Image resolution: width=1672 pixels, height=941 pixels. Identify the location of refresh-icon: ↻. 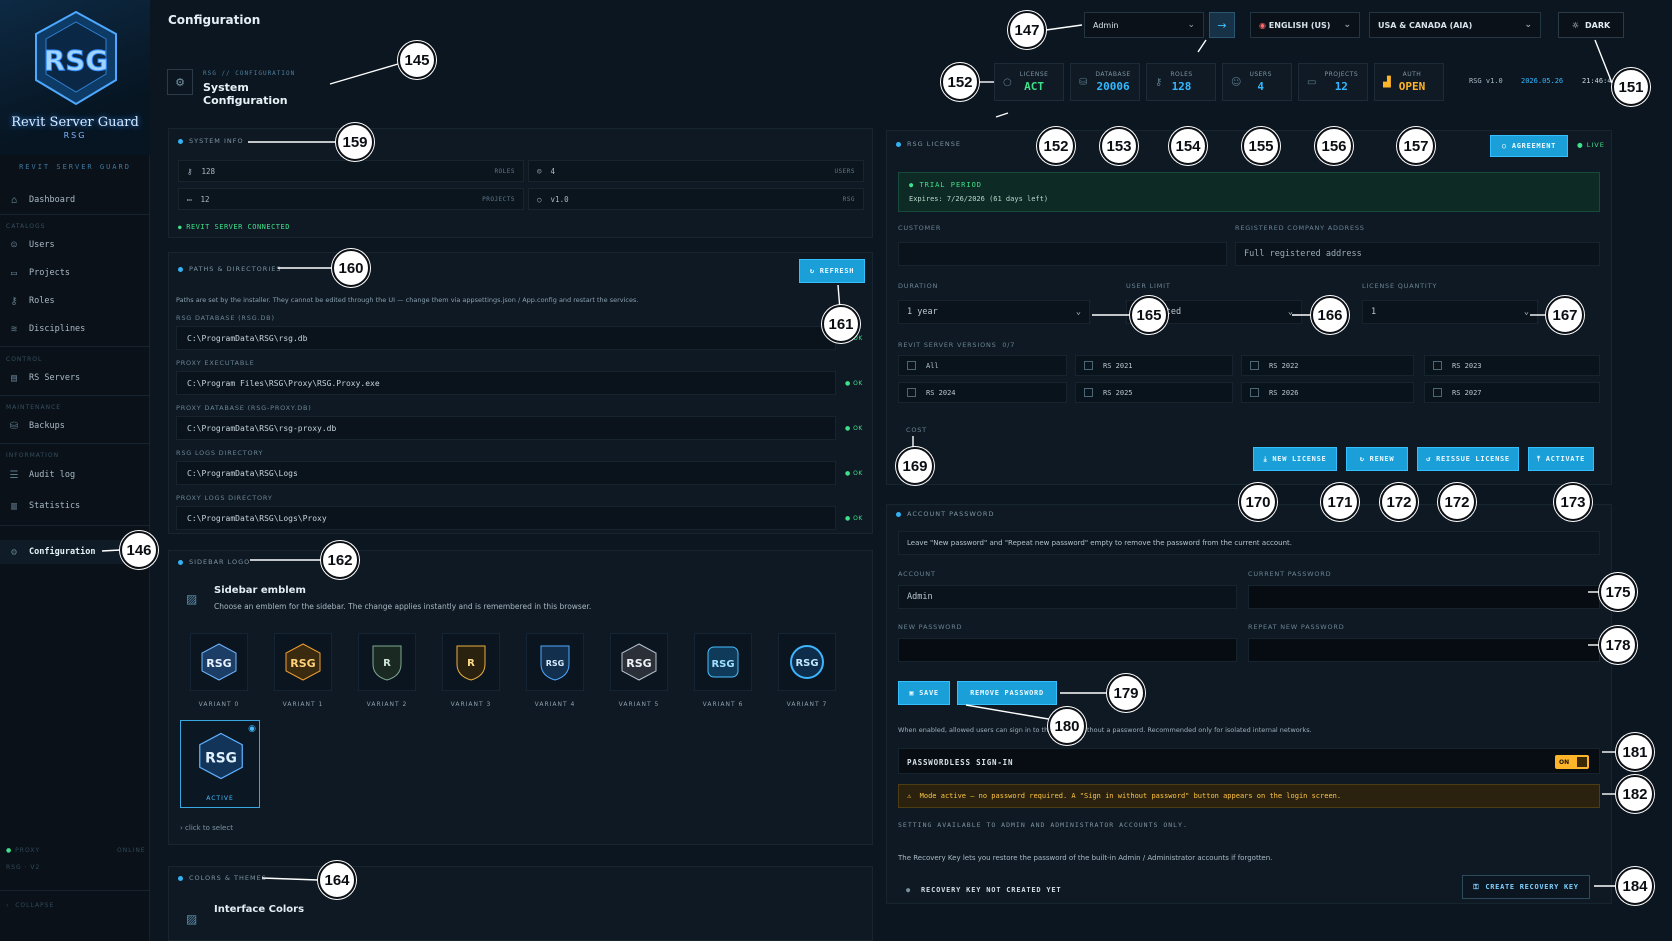
(1362, 459).